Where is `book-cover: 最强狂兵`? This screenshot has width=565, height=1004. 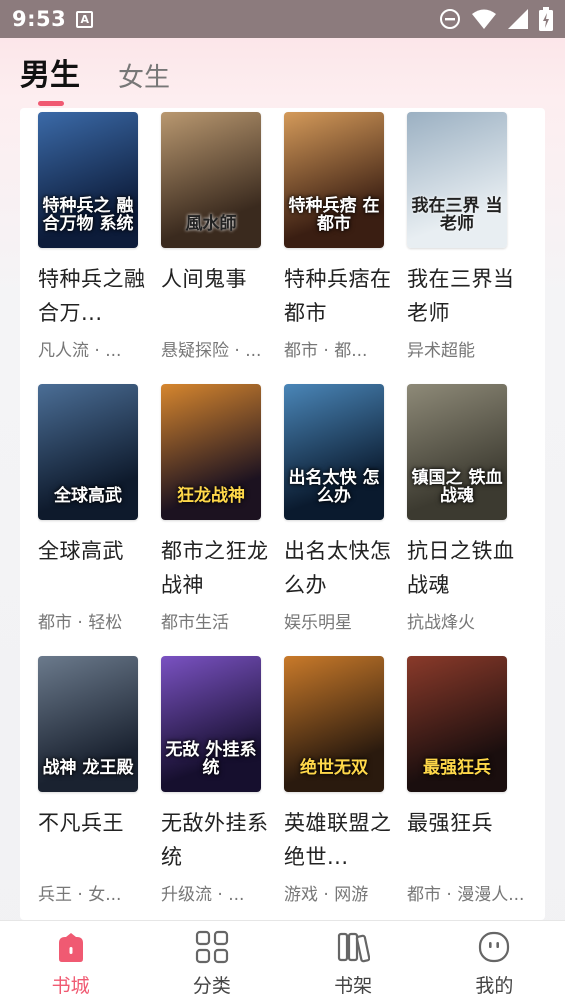
book-cover: 最强狂兵 is located at coordinates (457, 724).